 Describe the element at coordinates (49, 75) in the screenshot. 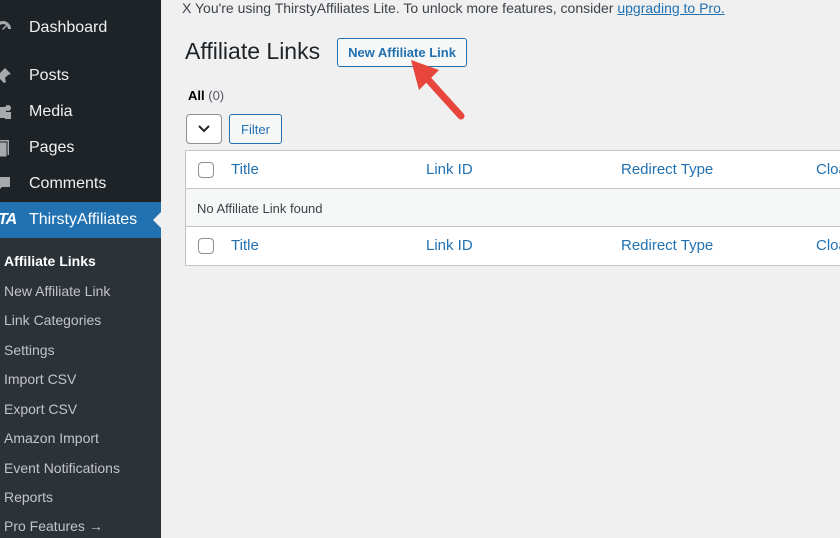

I see `sidebar-item-label: Posts` at that location.